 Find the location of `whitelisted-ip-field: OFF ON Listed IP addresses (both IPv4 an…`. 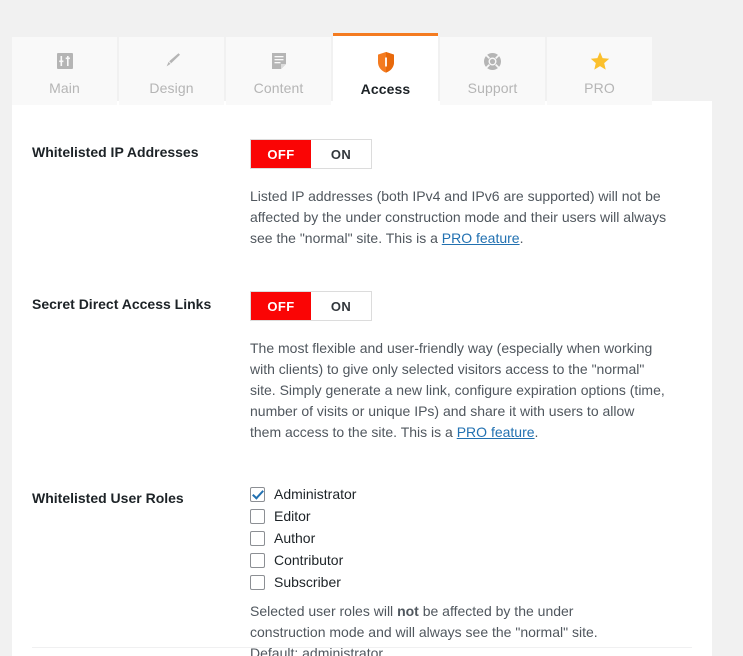

whitelisted-ip-field: OFF ON Listed IP addresses (both IPv4 an… is located at coordinates (471, 177).